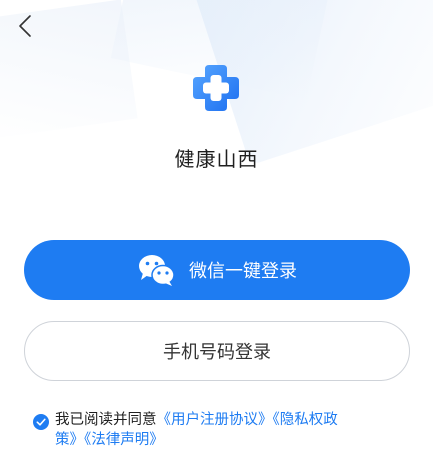 Image resolution: width=433 pixels, height=460 pixels. I want to click on agreement-checkbox, so click(41, 422).